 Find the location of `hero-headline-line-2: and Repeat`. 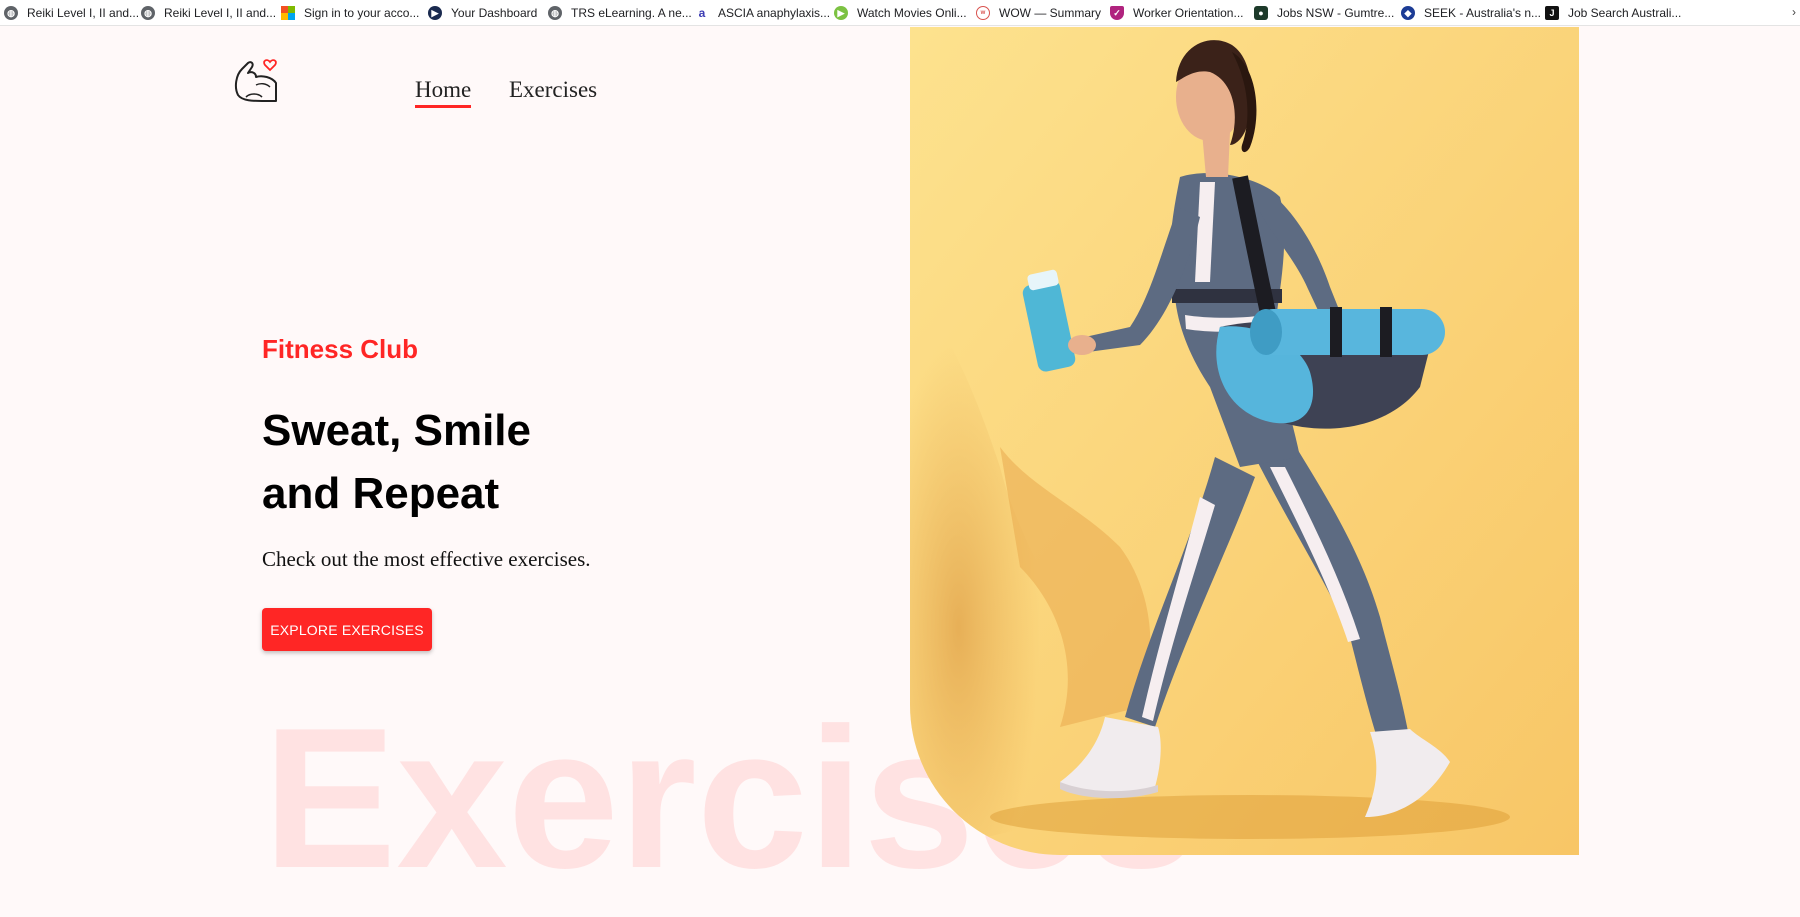

hero-headline-line-2: and Repeat is located at coordinates (381, 493).